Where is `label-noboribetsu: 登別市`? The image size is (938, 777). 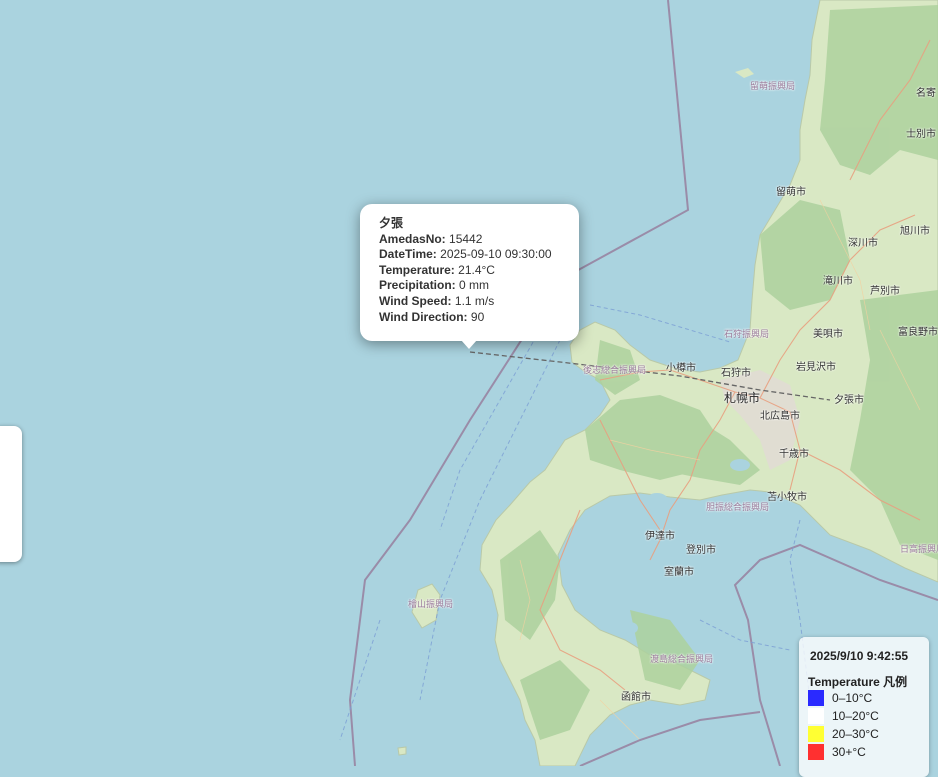 label-noboribetsu: 登別市 is located at coordinates (701, 550).